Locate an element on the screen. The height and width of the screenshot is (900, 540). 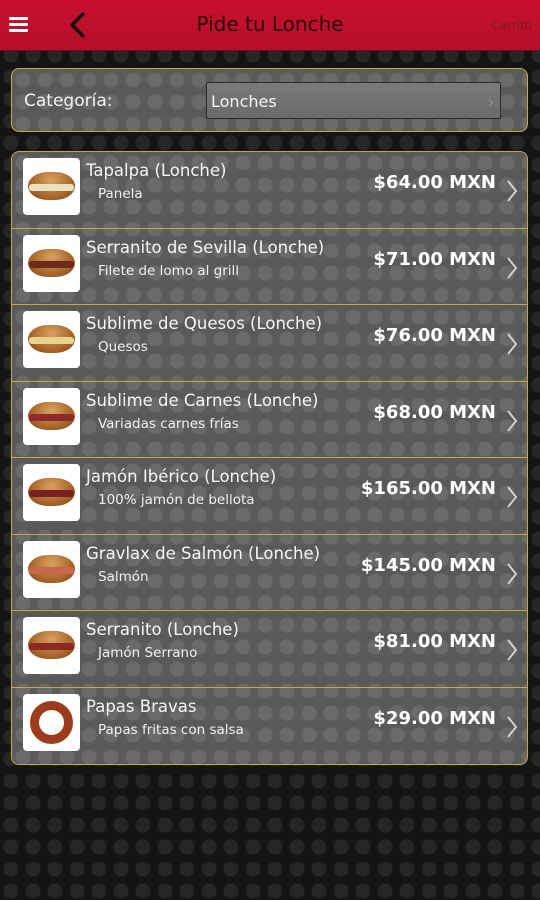
category-panel: Categoría: Lonches › is located at coordinates (269, 100).